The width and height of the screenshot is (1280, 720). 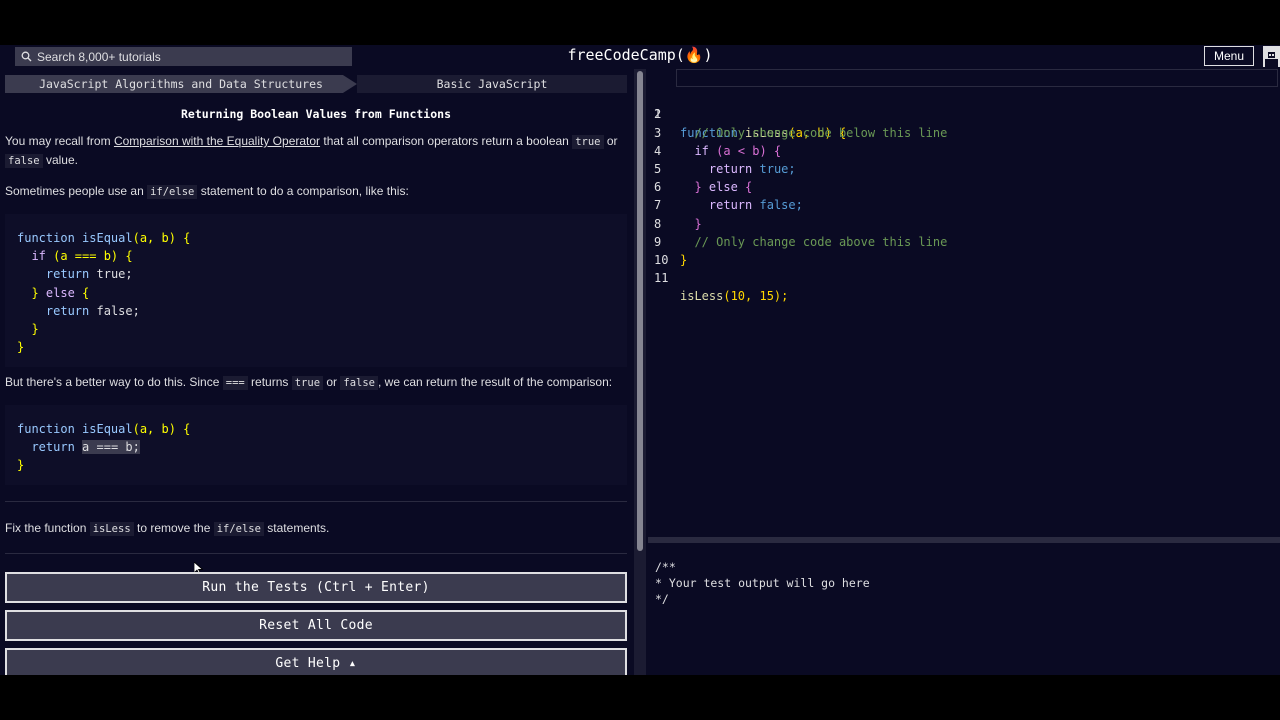 What do you see at coordinates (1271, 59) in the screenshot?
I see `user-avatar-icon` at bounding box center [1271, 59].